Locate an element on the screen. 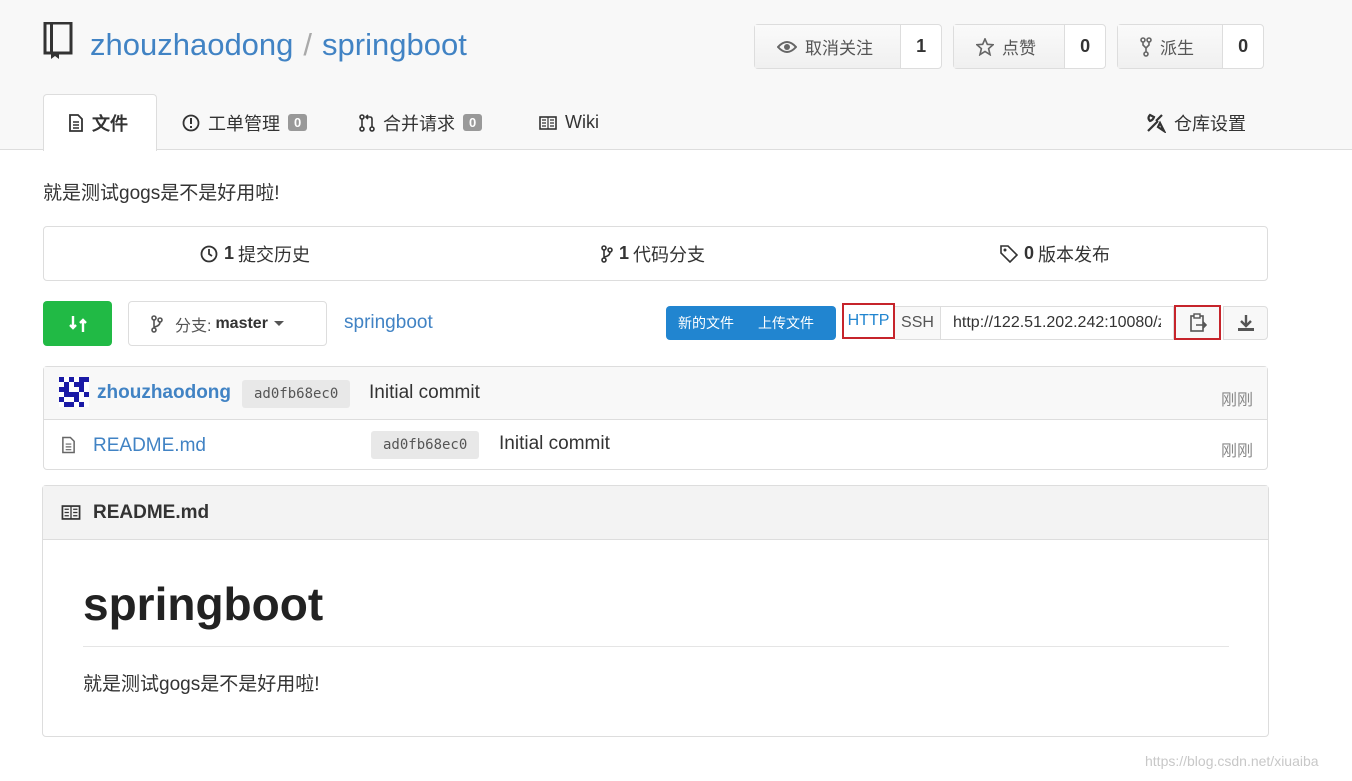 The width and height of the screenshot is (1352, 781). tab-issues: 工单管理 0 is located at coordinates (245, 122).